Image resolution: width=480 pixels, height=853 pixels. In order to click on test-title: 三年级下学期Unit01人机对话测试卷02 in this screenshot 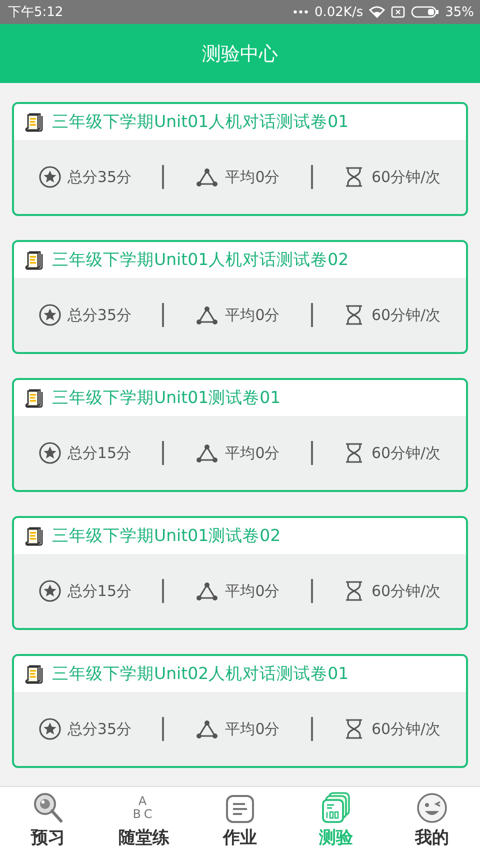, I will do `click(200, 260)`.